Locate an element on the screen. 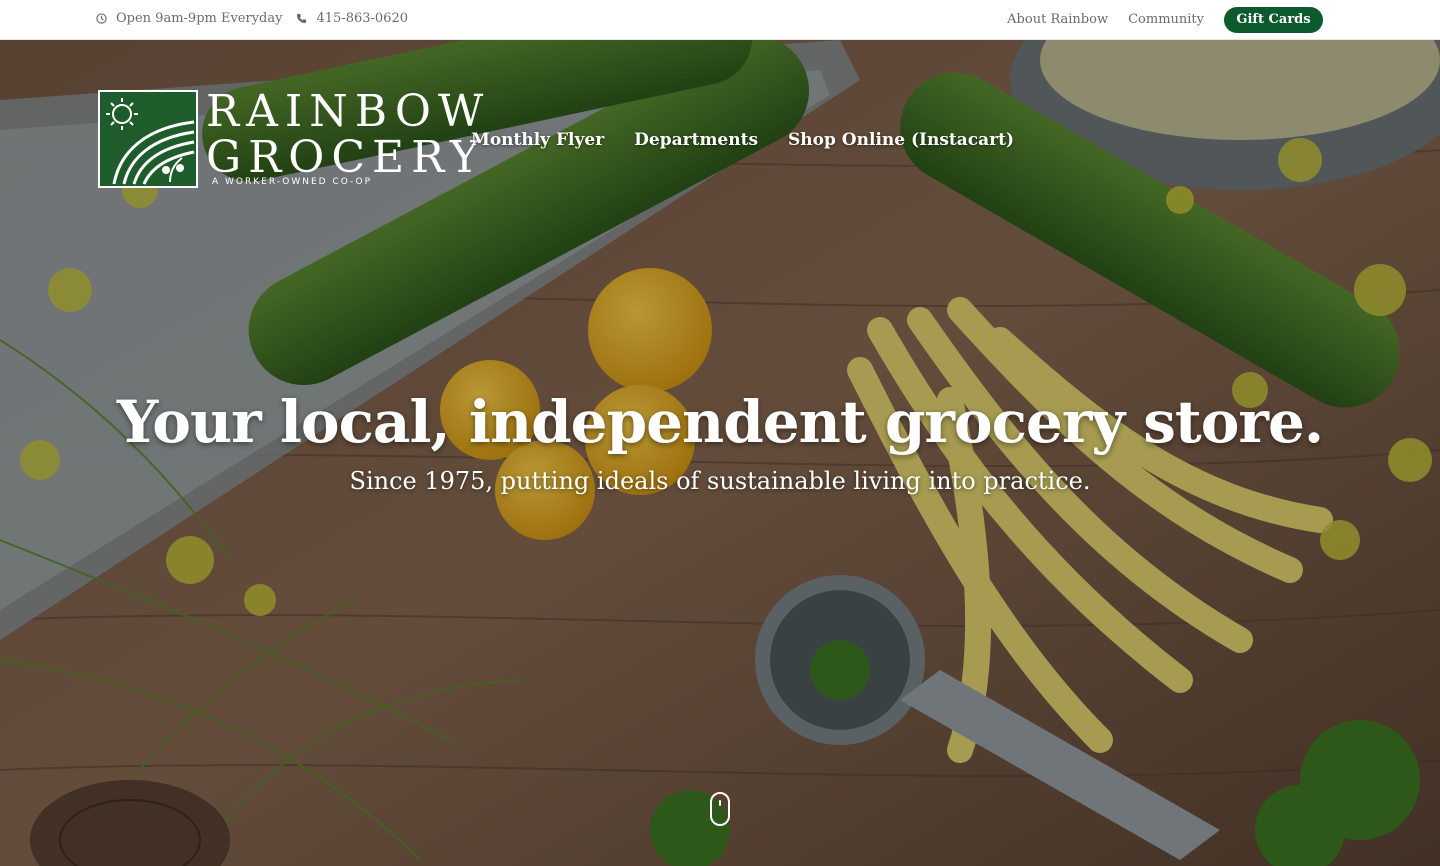 The height and width of the screenshot is (866, 1440). community-link: Community is located at coordinates (1166, 20).